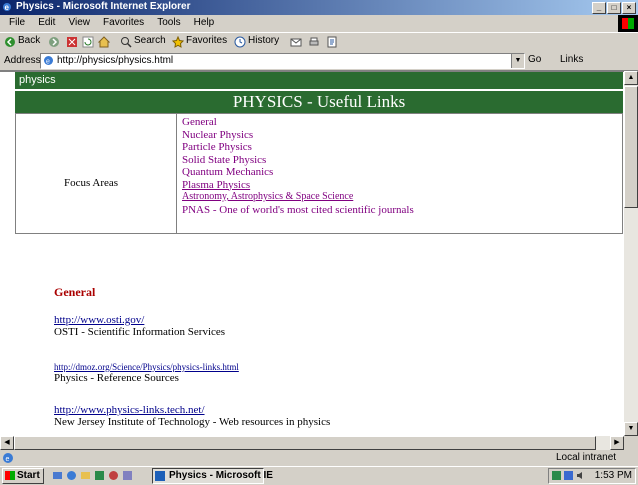 The height and width of the screenshot is (485, 638). Describe the element at coordinates (71, 475) in the screenshot. I see `ie-quicklaunch-icon` at that location.